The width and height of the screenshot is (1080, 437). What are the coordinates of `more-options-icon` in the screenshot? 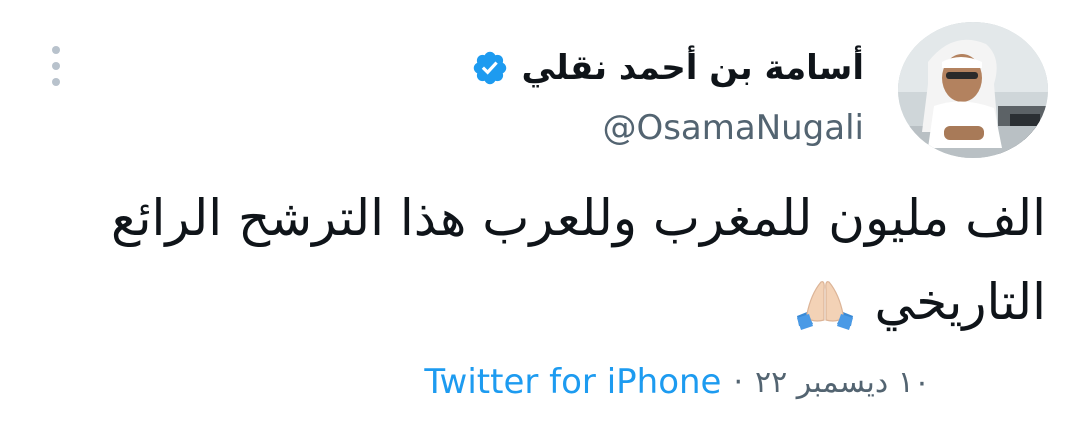 It's located at (56, 66).